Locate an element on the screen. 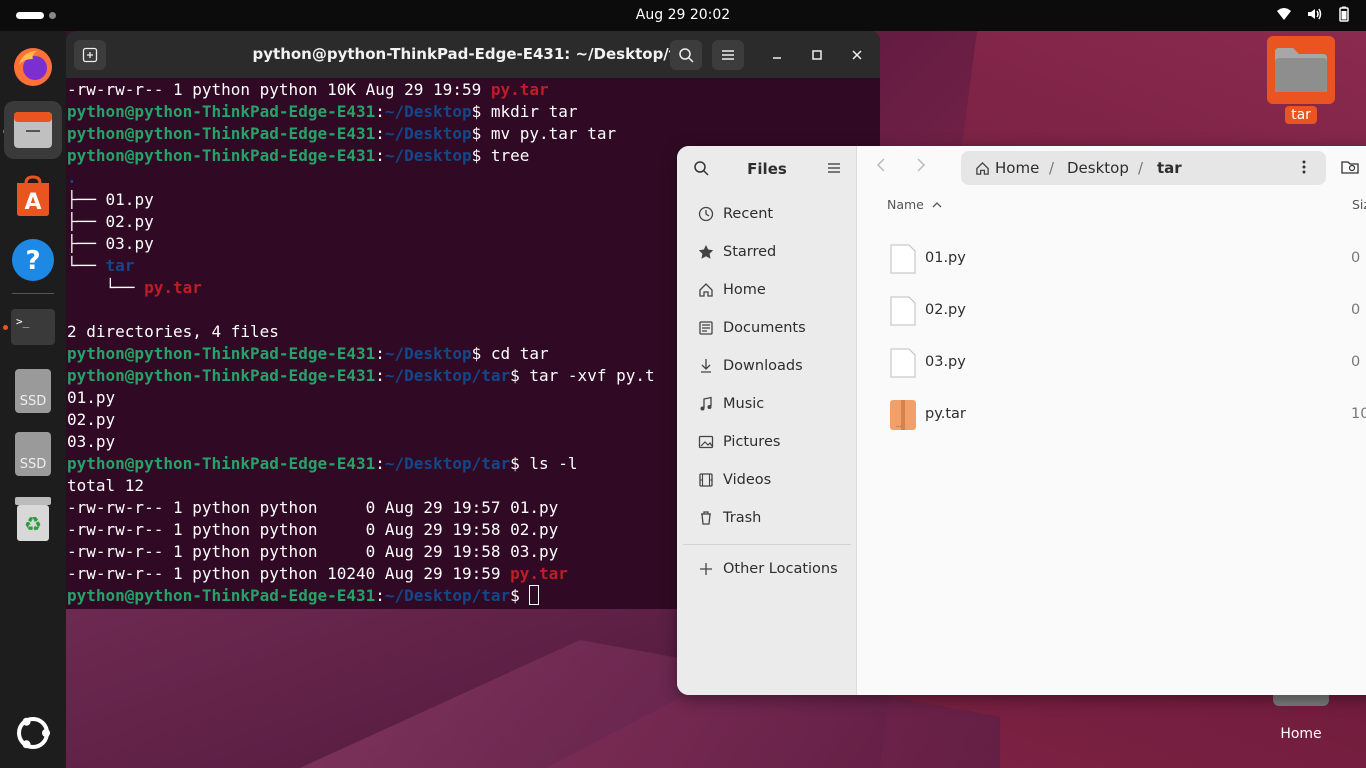  app-center-launcher: A is located at coordinates (33, 196).